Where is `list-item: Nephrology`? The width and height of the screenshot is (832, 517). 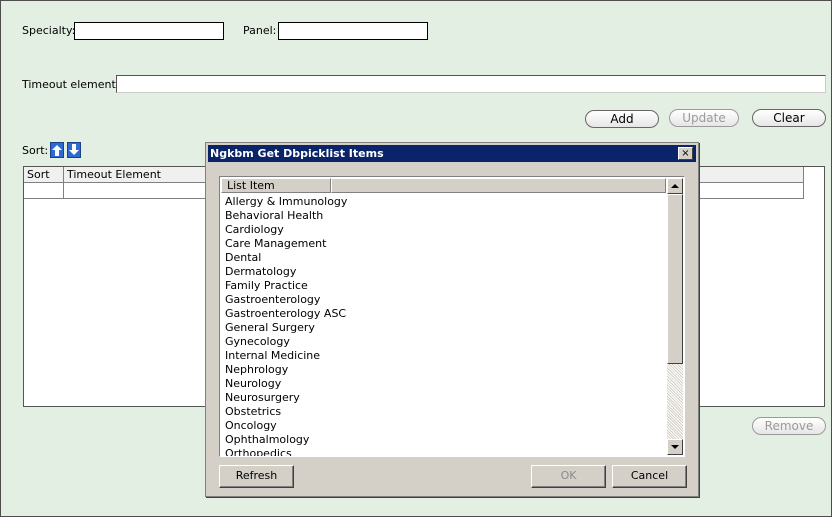
list-item: Nephrology is located at coordinates (286, 370).